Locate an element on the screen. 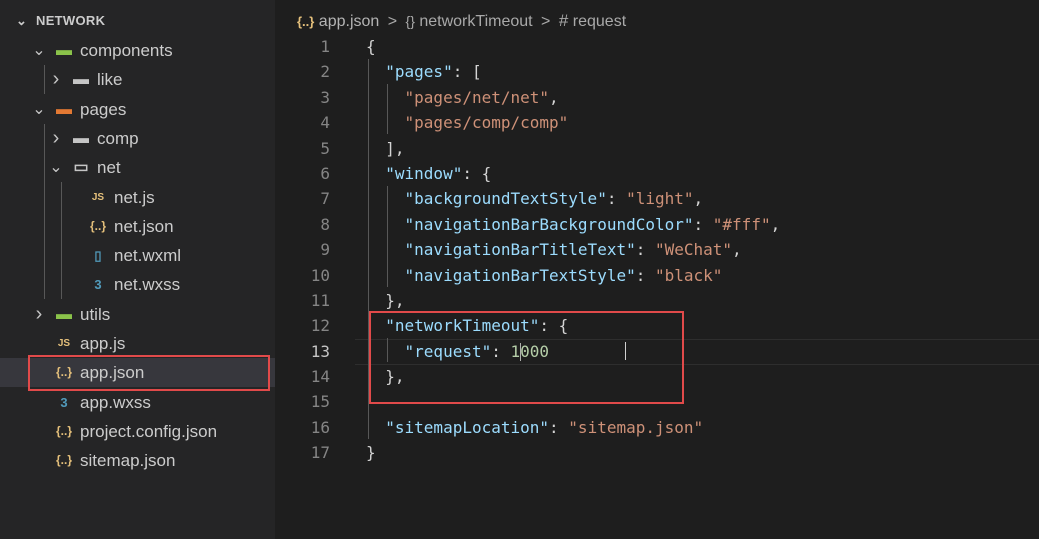 This screenshot has height=539, width=1039. code-line: 4 "pages/comp/comp" is located at coordinates (657, 122).